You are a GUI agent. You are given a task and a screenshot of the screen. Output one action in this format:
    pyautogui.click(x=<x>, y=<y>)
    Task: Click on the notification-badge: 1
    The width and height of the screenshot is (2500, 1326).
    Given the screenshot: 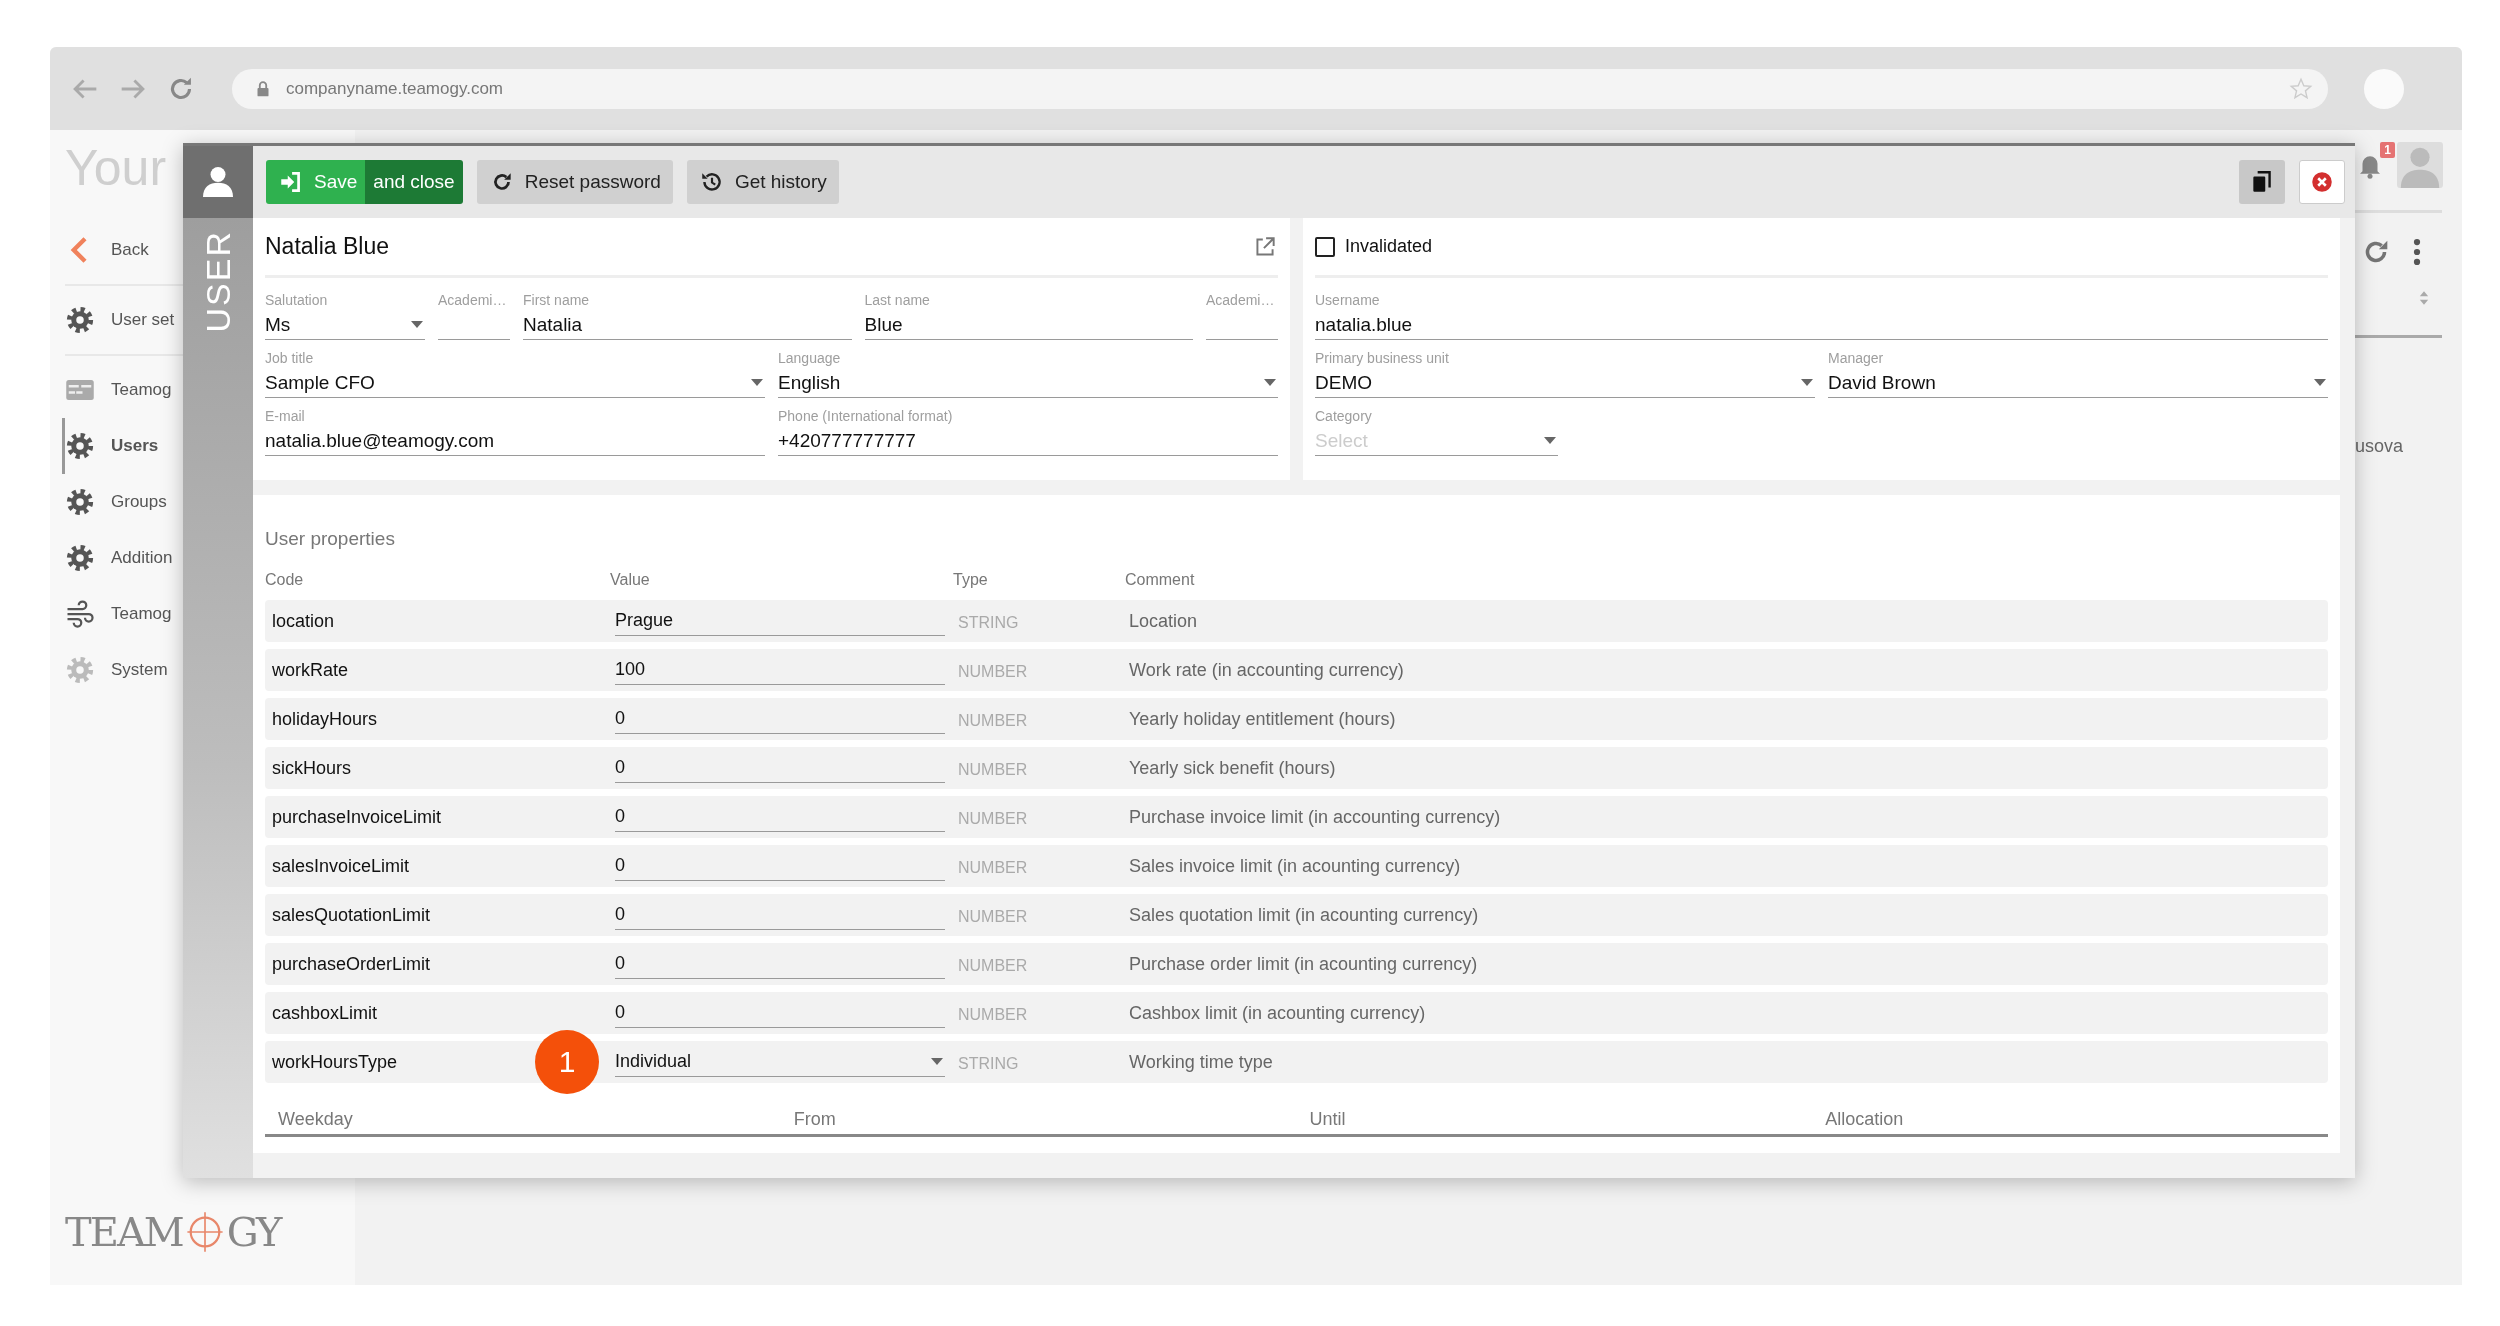 What is the action you would take?
    pyautogui.click(x=2387, y=150)
    